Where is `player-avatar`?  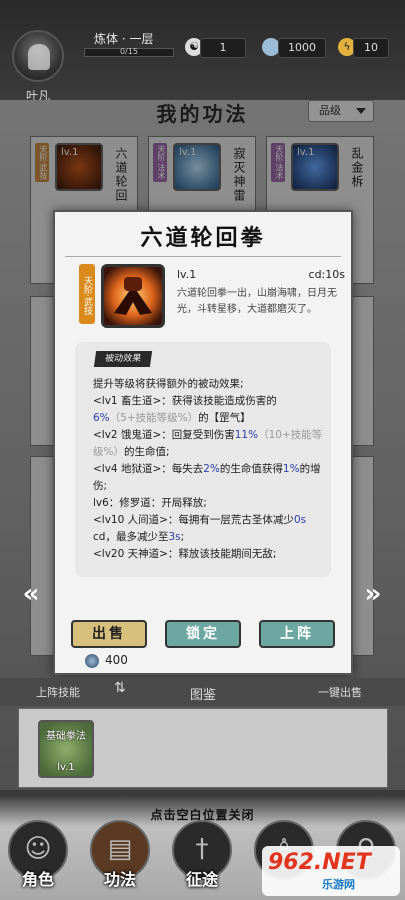 player-avatar is located at coordinates (38, 56).